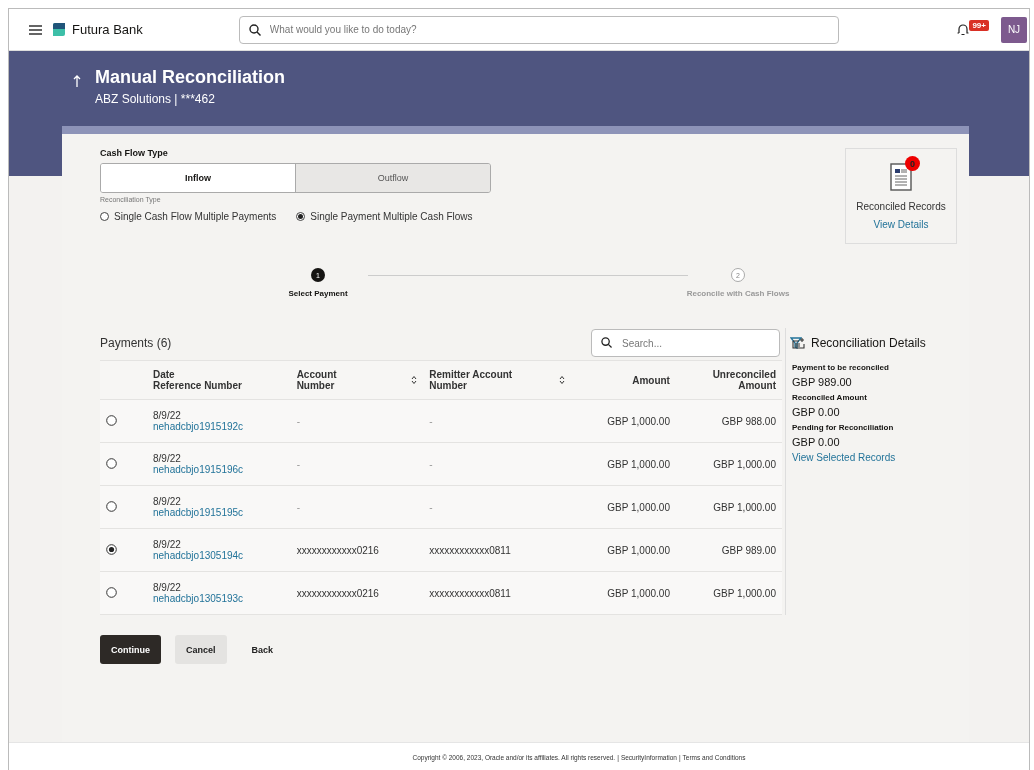  I want to click on user-avatar: NJ, so click(1014, 29).